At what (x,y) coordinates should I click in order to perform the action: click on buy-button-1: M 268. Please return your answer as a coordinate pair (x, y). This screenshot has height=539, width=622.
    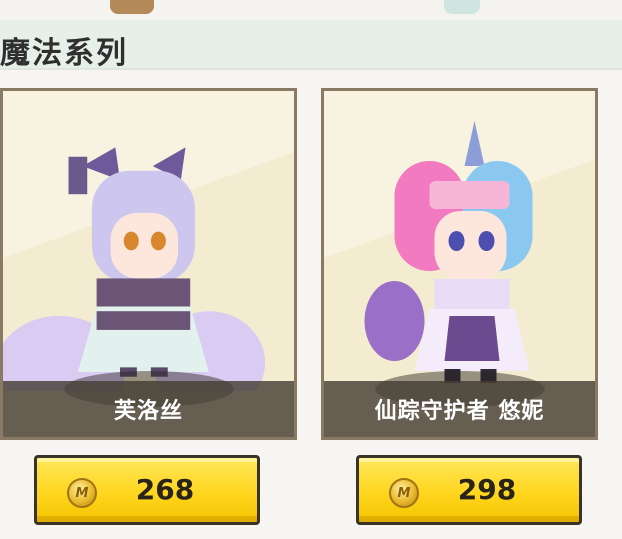
    Looking at the image, I should click on (147, 490).